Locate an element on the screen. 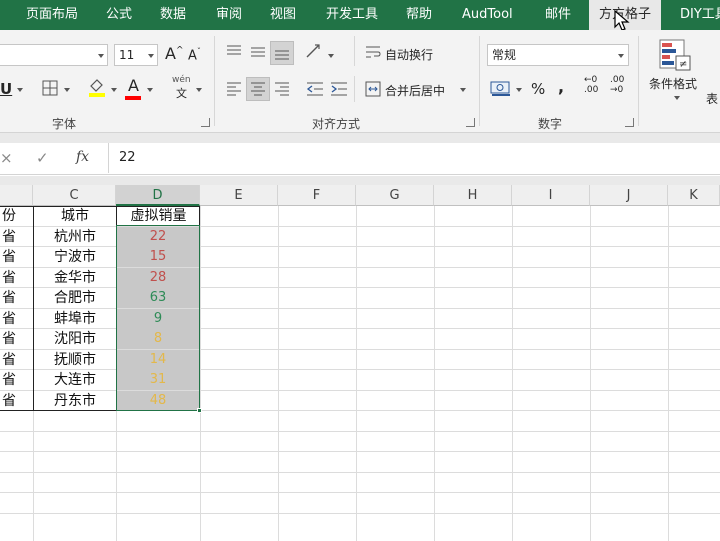  increase-indent-icon is located at coordinates (339, 89).